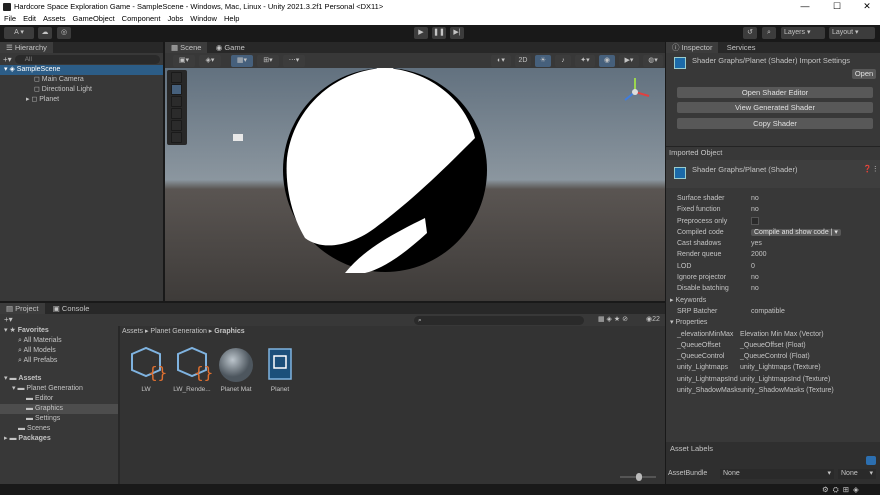 The width and height of the screenshot is (880, 495). I want to click on render-mode-icon: ◈▾, so click(210, 61).